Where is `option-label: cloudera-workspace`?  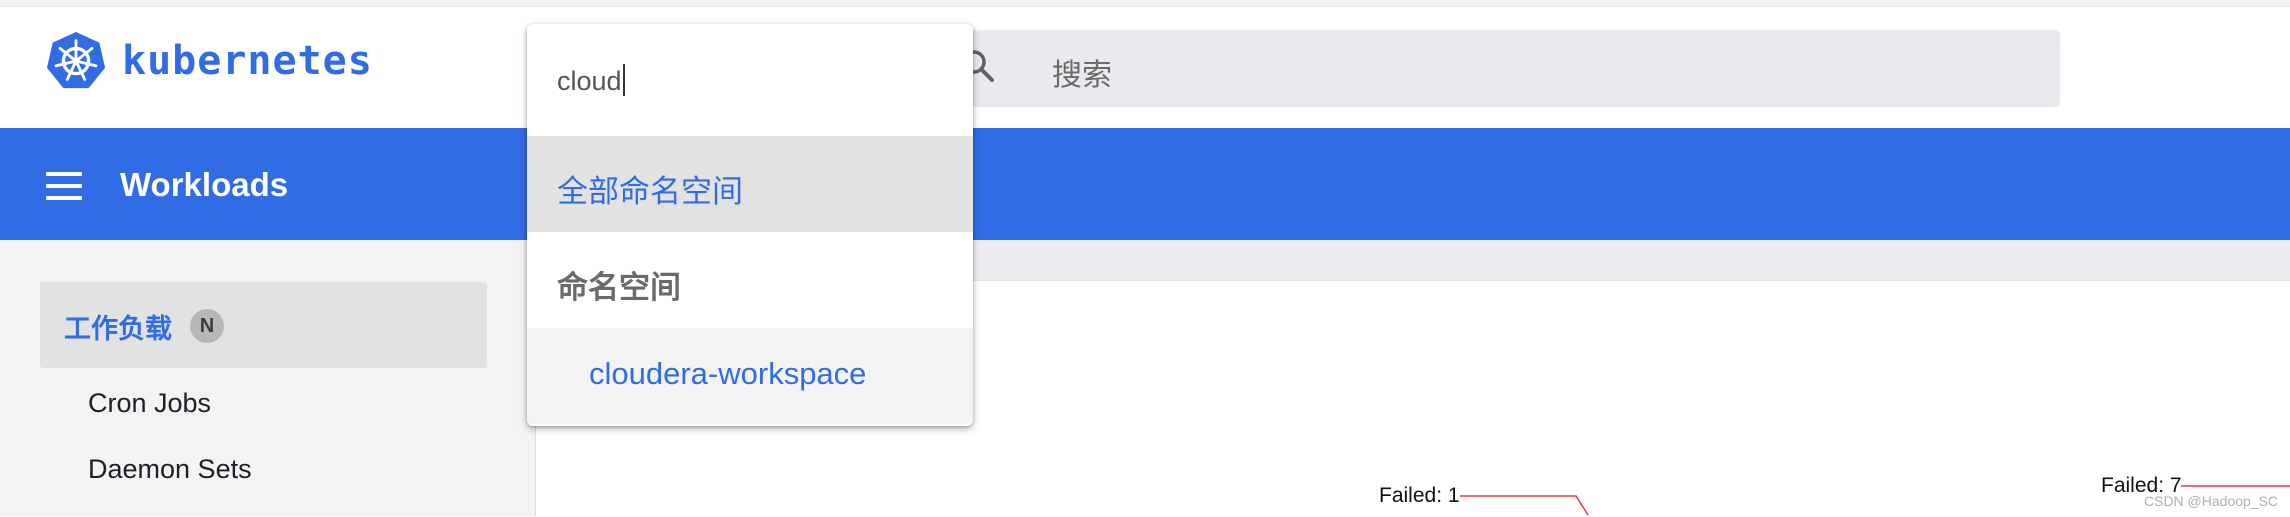 option-label: cloudera-workspace is located at coordinates (728, 373).